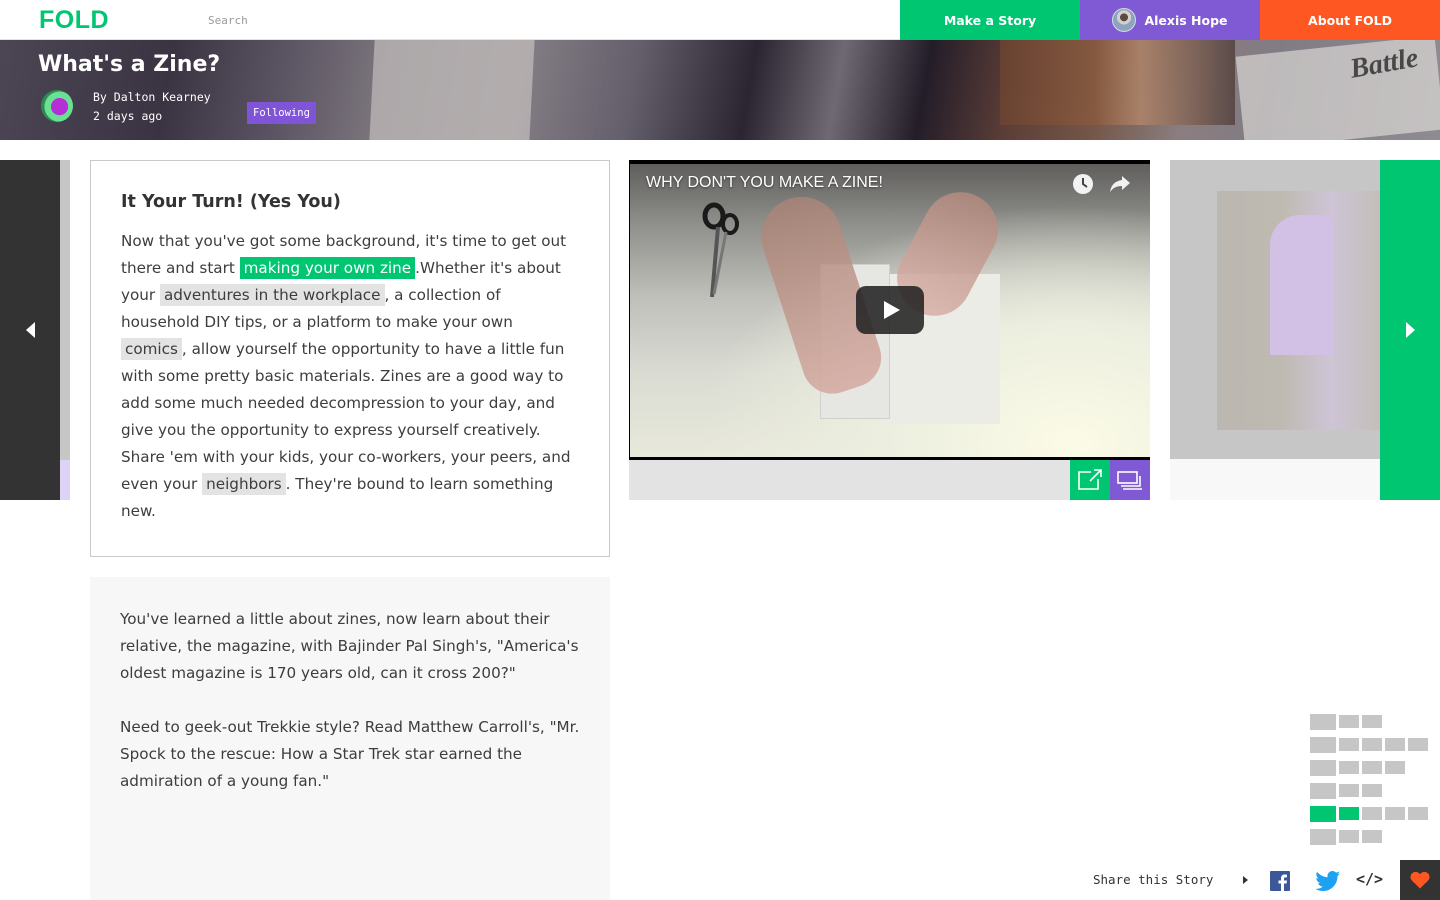  I want to click on like-button, so click(1420, 880).